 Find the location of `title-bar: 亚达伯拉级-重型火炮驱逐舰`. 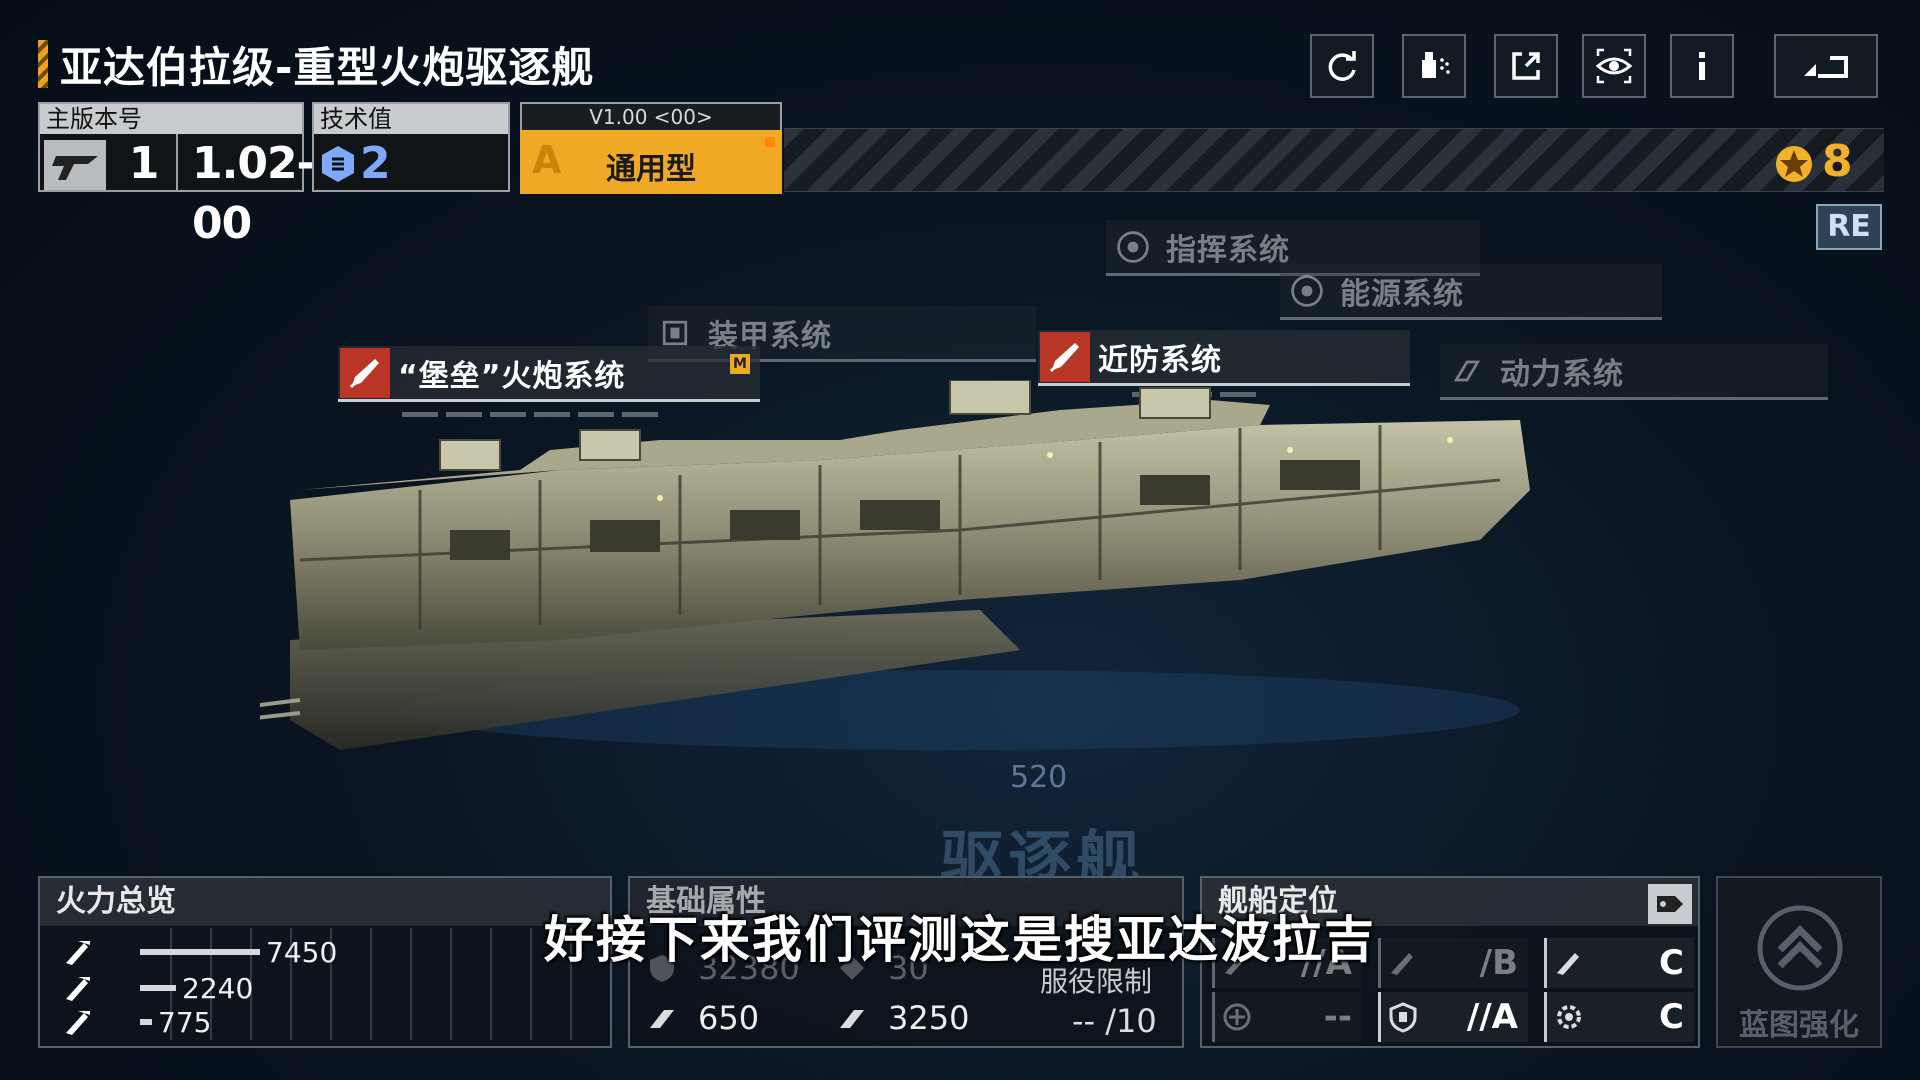

title-bar: 亚达伯拉级-重型火炮驱逐舰 is located at coordinates (316, 65).